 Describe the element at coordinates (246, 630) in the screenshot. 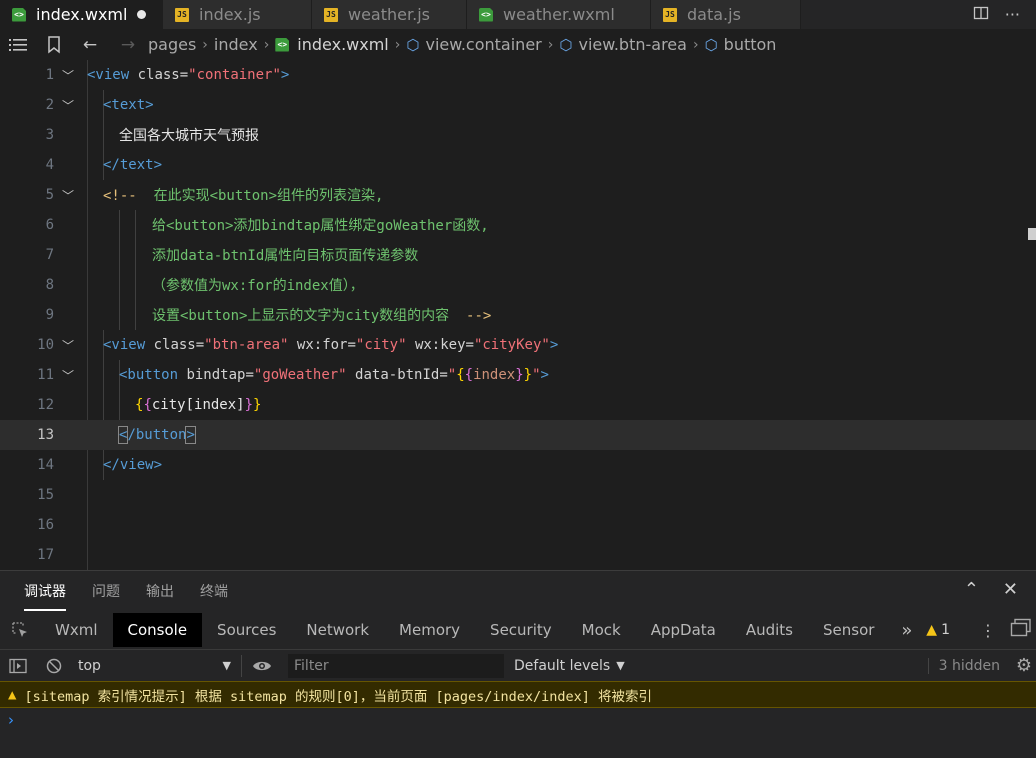

I see `devtab-sources: Sources` at that location.